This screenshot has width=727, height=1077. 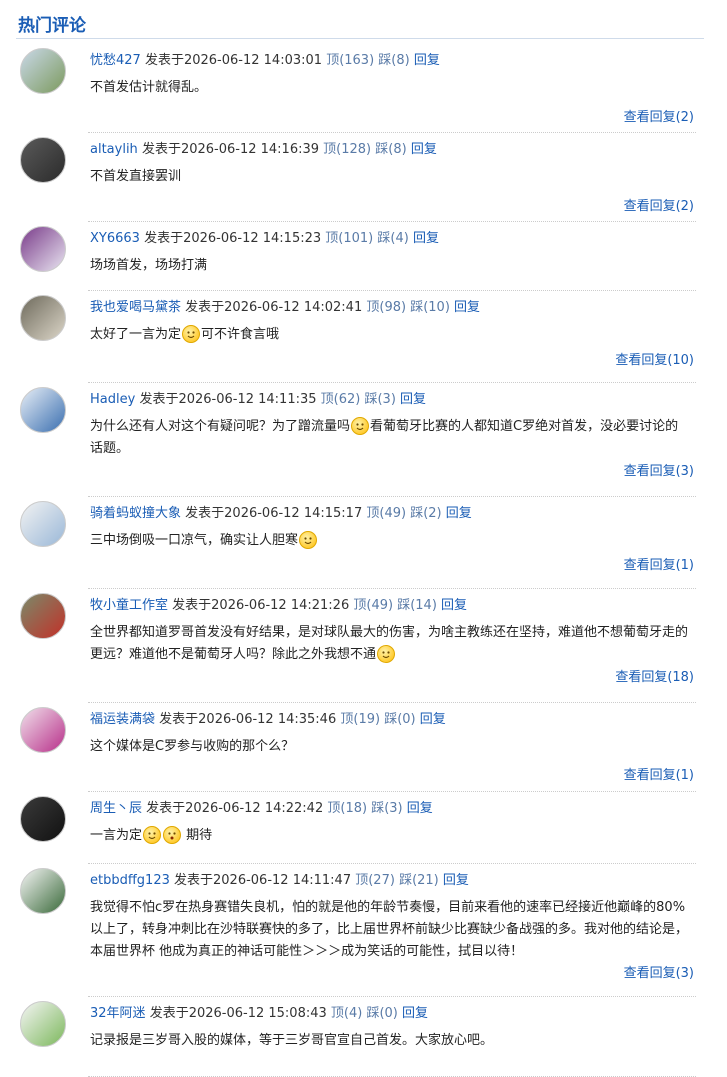 I want to click on posted-label: 发表于2026-06-12 14:15:23, so click(x=233, y=238).